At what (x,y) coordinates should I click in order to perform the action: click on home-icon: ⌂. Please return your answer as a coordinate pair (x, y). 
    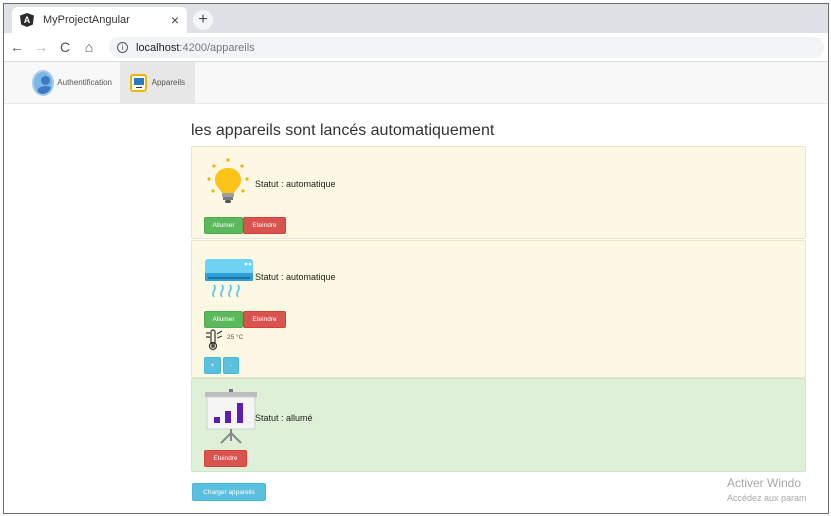
    Looking at the image, I should click on (89, 47).